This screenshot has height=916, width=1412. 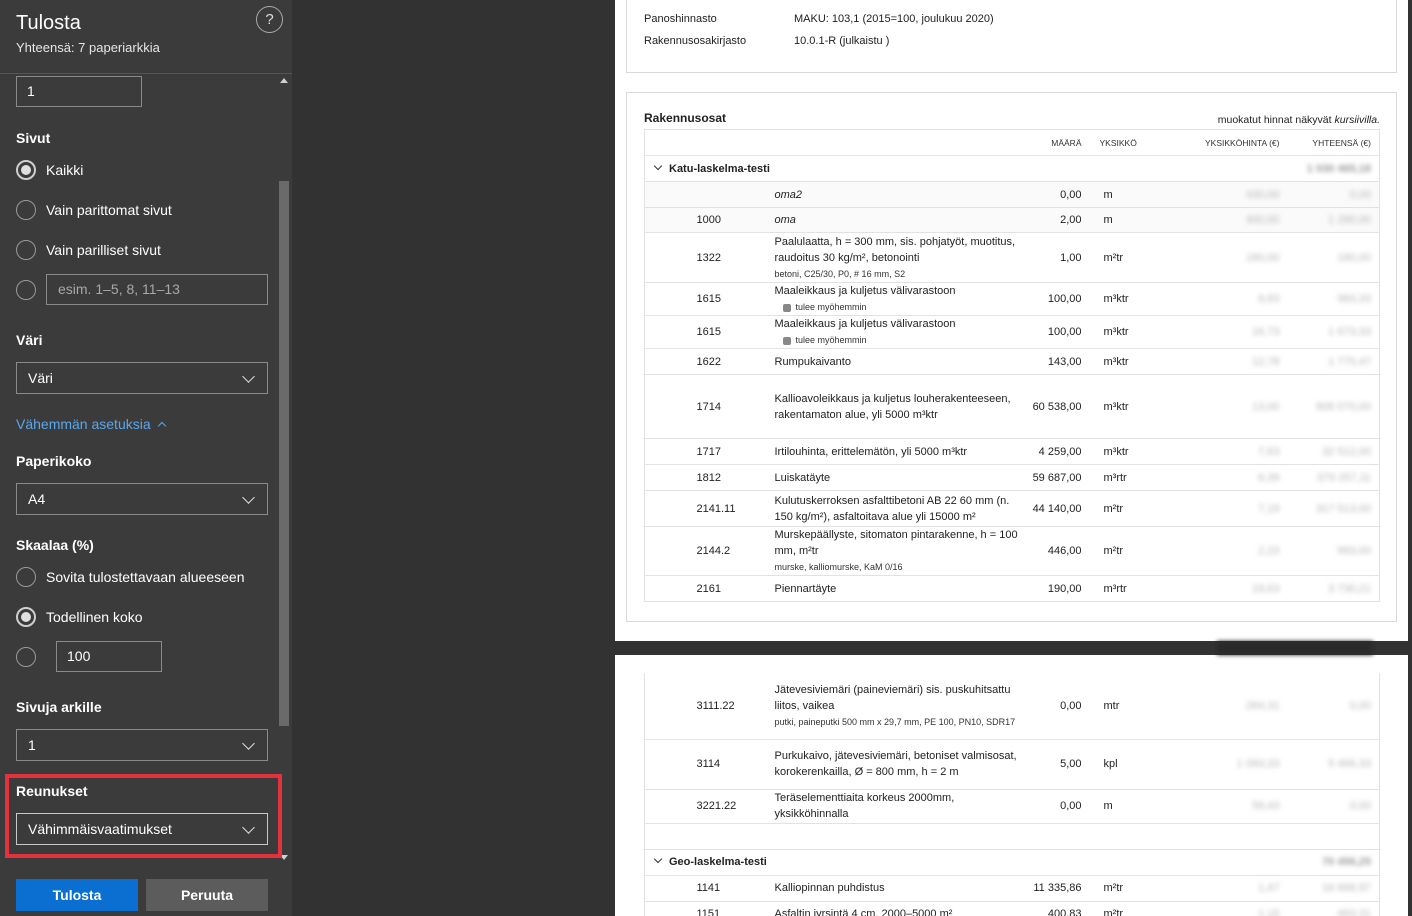 I want to click on cell-price: 6,39, so click(x=1227, y=477).